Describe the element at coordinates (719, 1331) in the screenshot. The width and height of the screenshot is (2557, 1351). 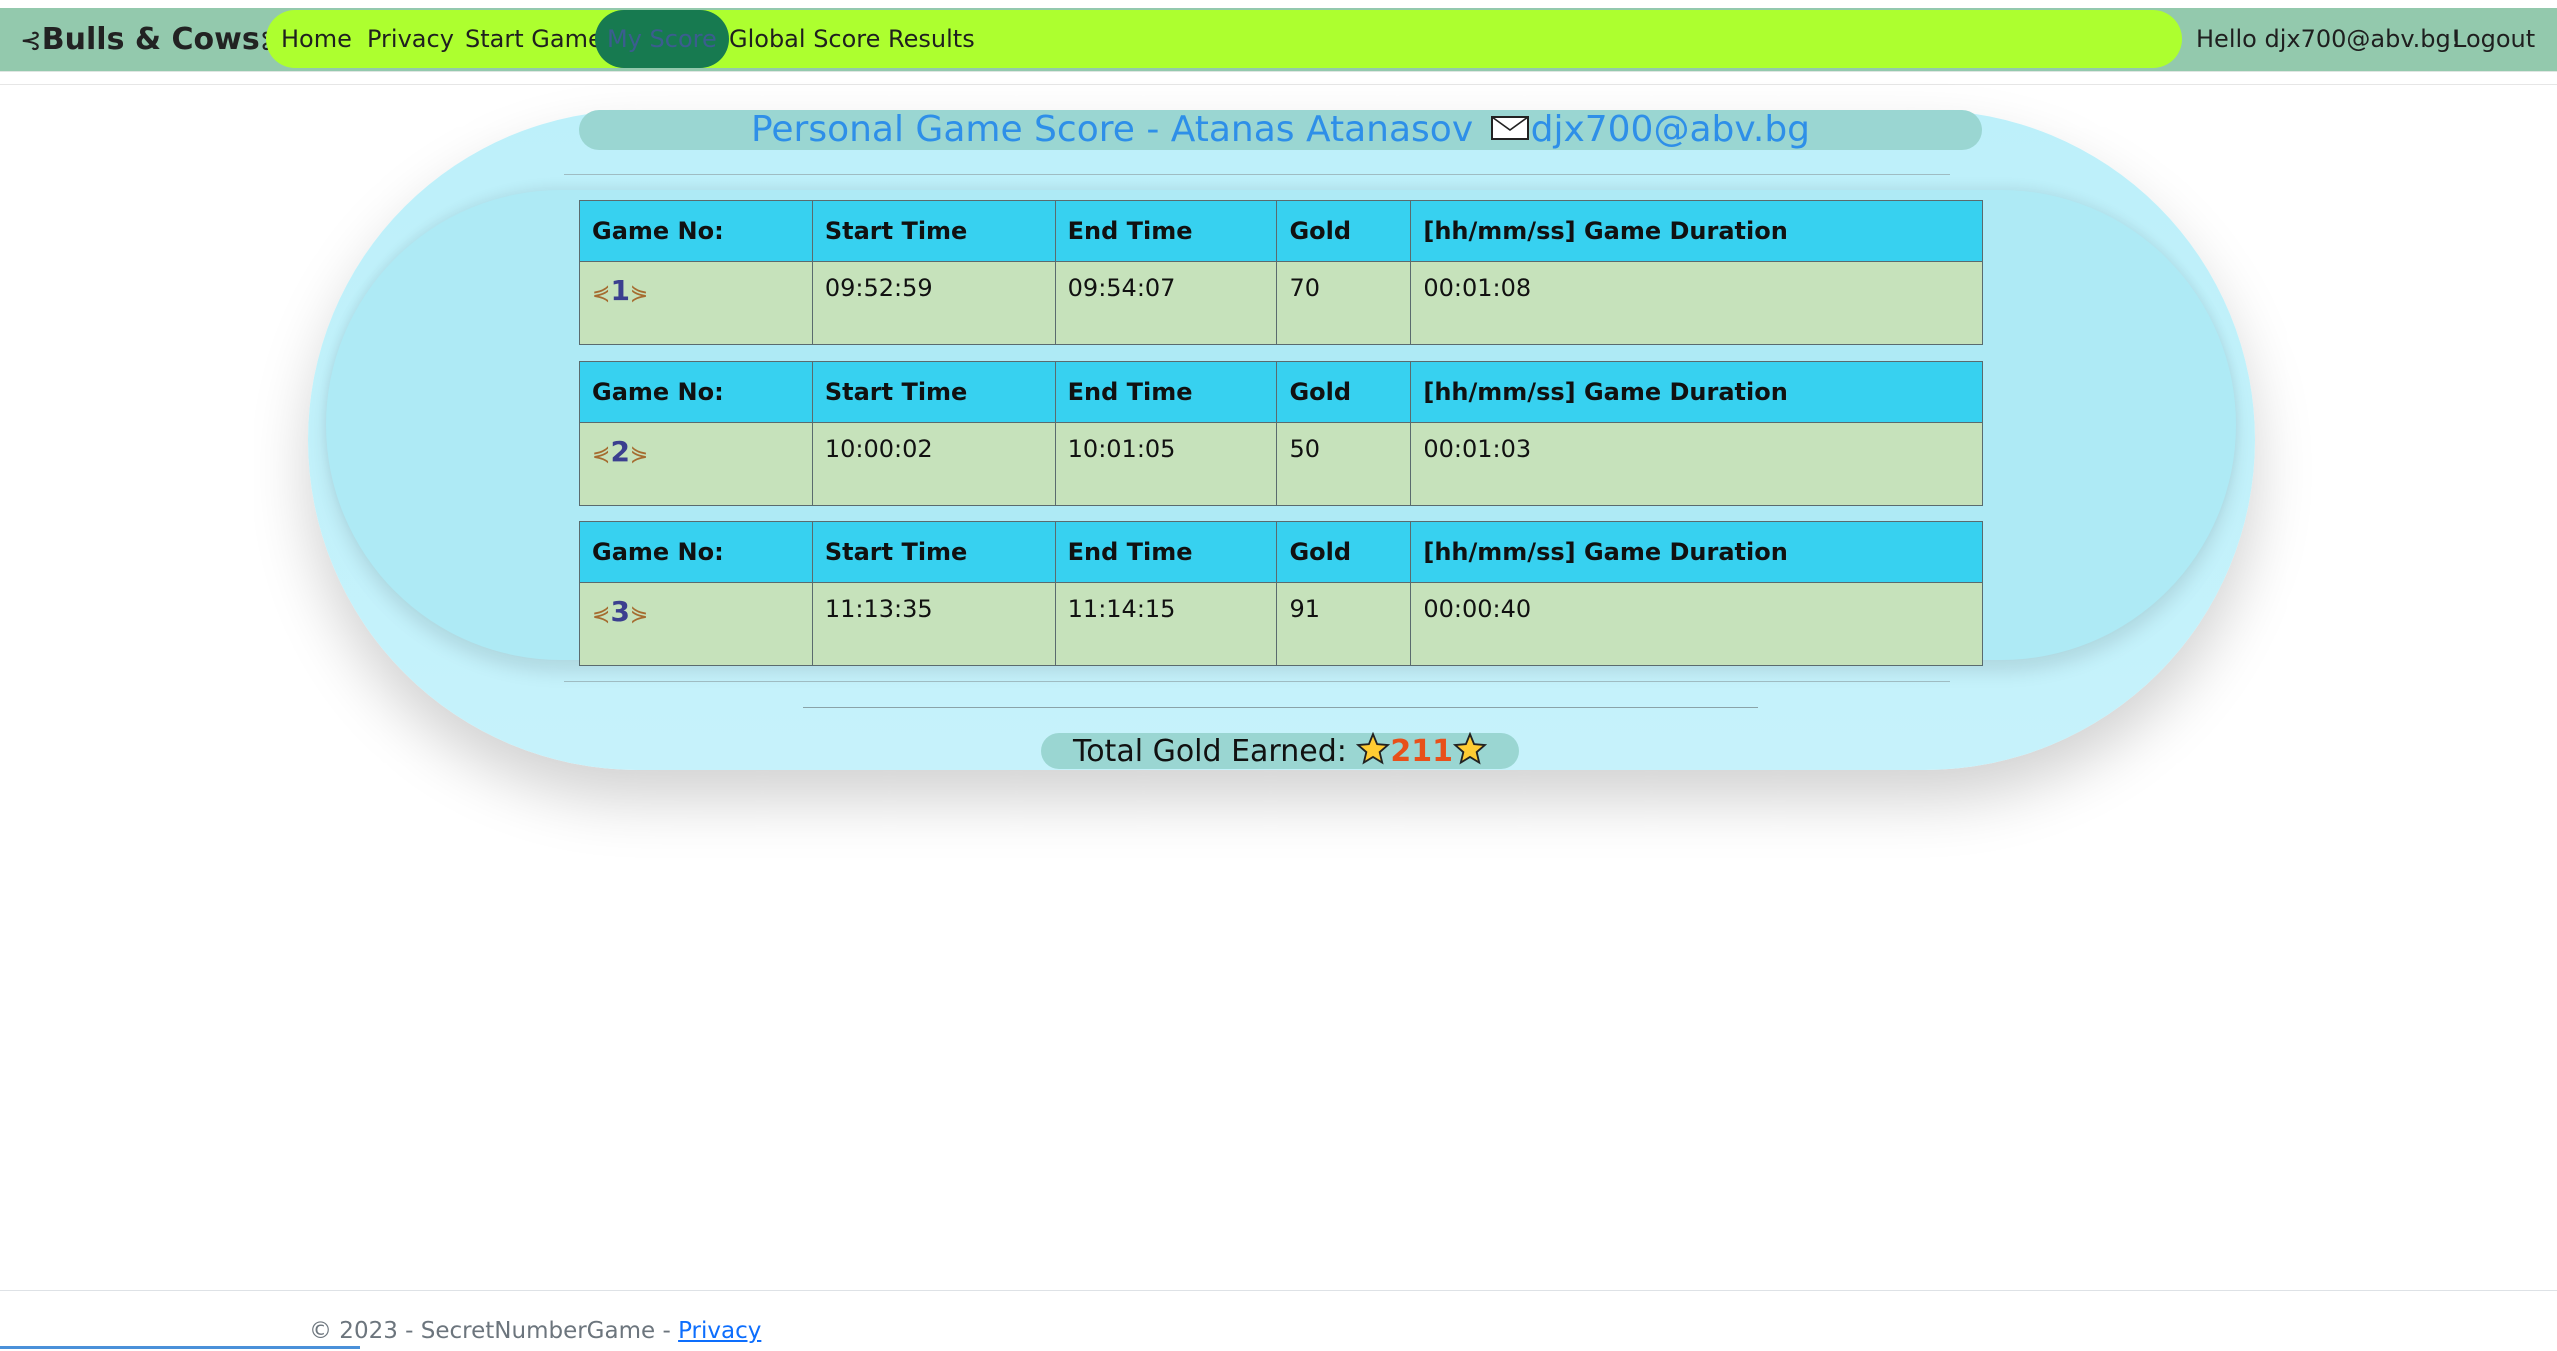
I see `footer-privacy-link: Privacy` at that location.